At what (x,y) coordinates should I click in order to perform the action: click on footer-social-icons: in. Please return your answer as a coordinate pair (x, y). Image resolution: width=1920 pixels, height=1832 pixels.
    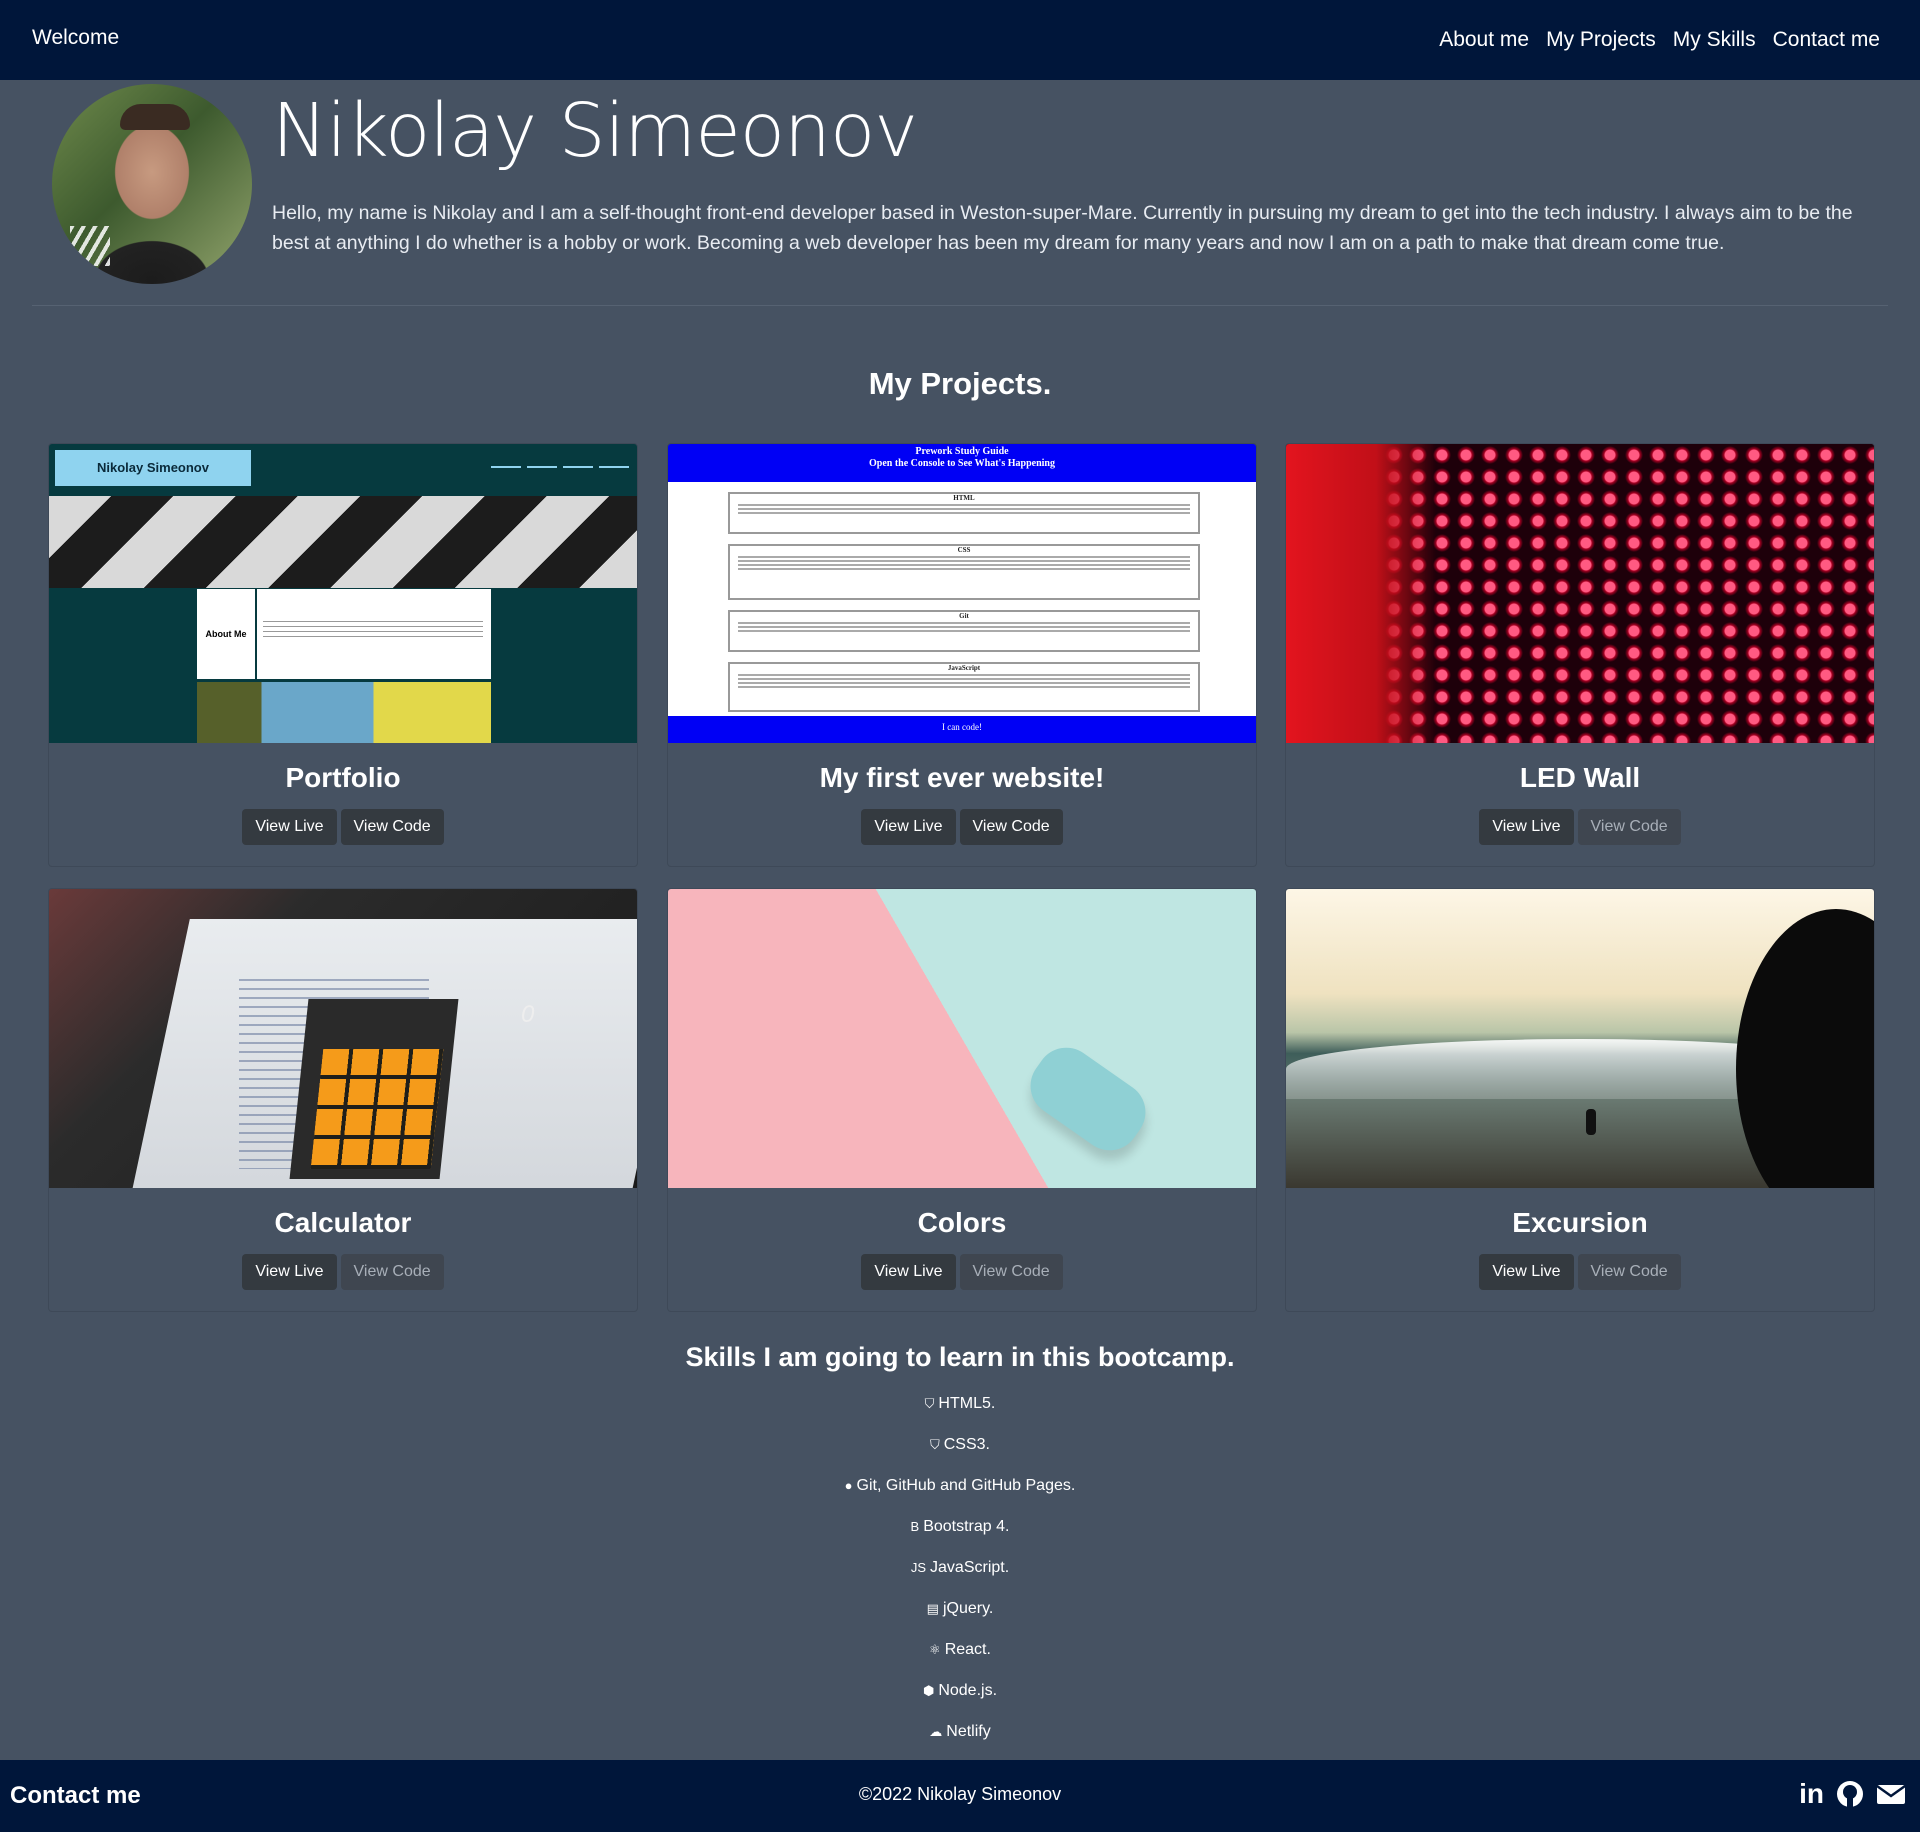
    Looking at the image, I should click on (1852, 1794).